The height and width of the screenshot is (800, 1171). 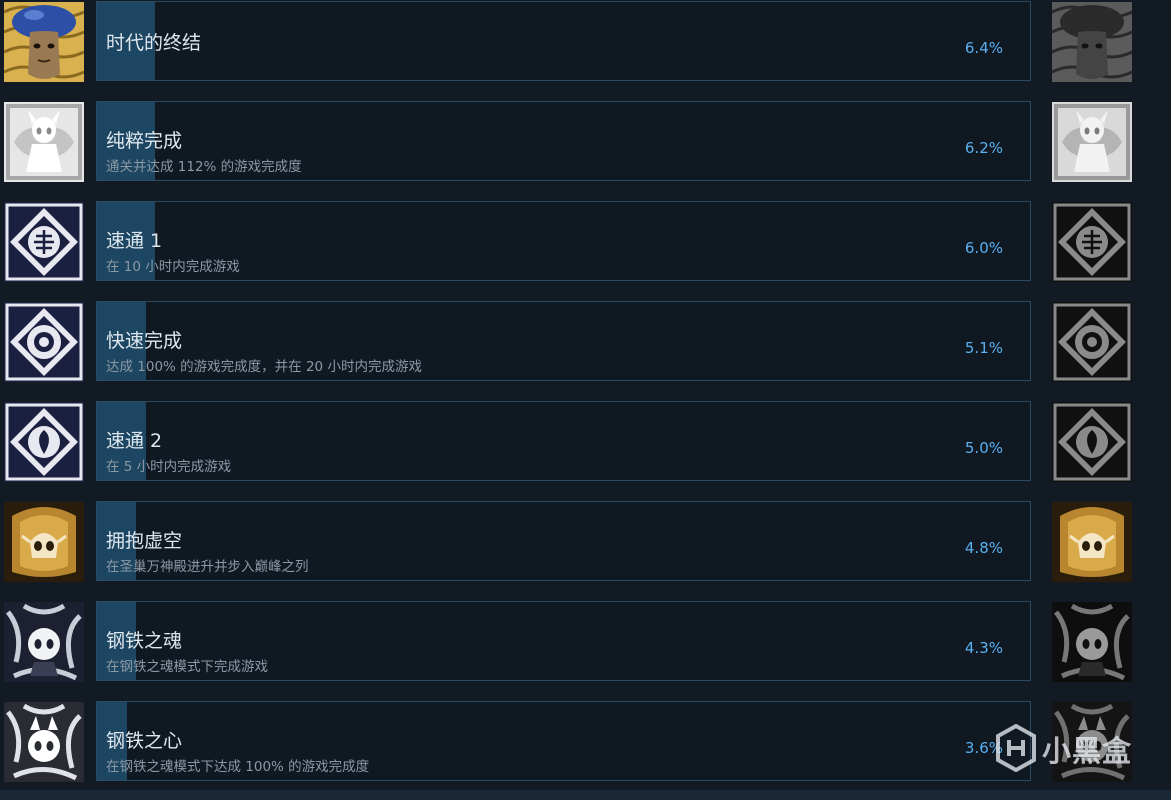 I want to click on speedrun-leaf-icon, so click(x=44, y=442).